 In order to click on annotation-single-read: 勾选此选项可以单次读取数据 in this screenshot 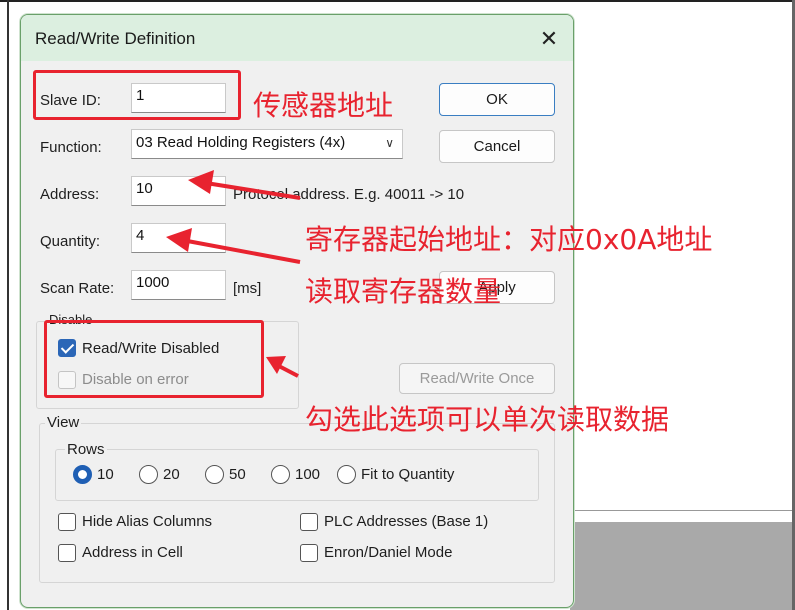, I will do `click(487, 419)`.